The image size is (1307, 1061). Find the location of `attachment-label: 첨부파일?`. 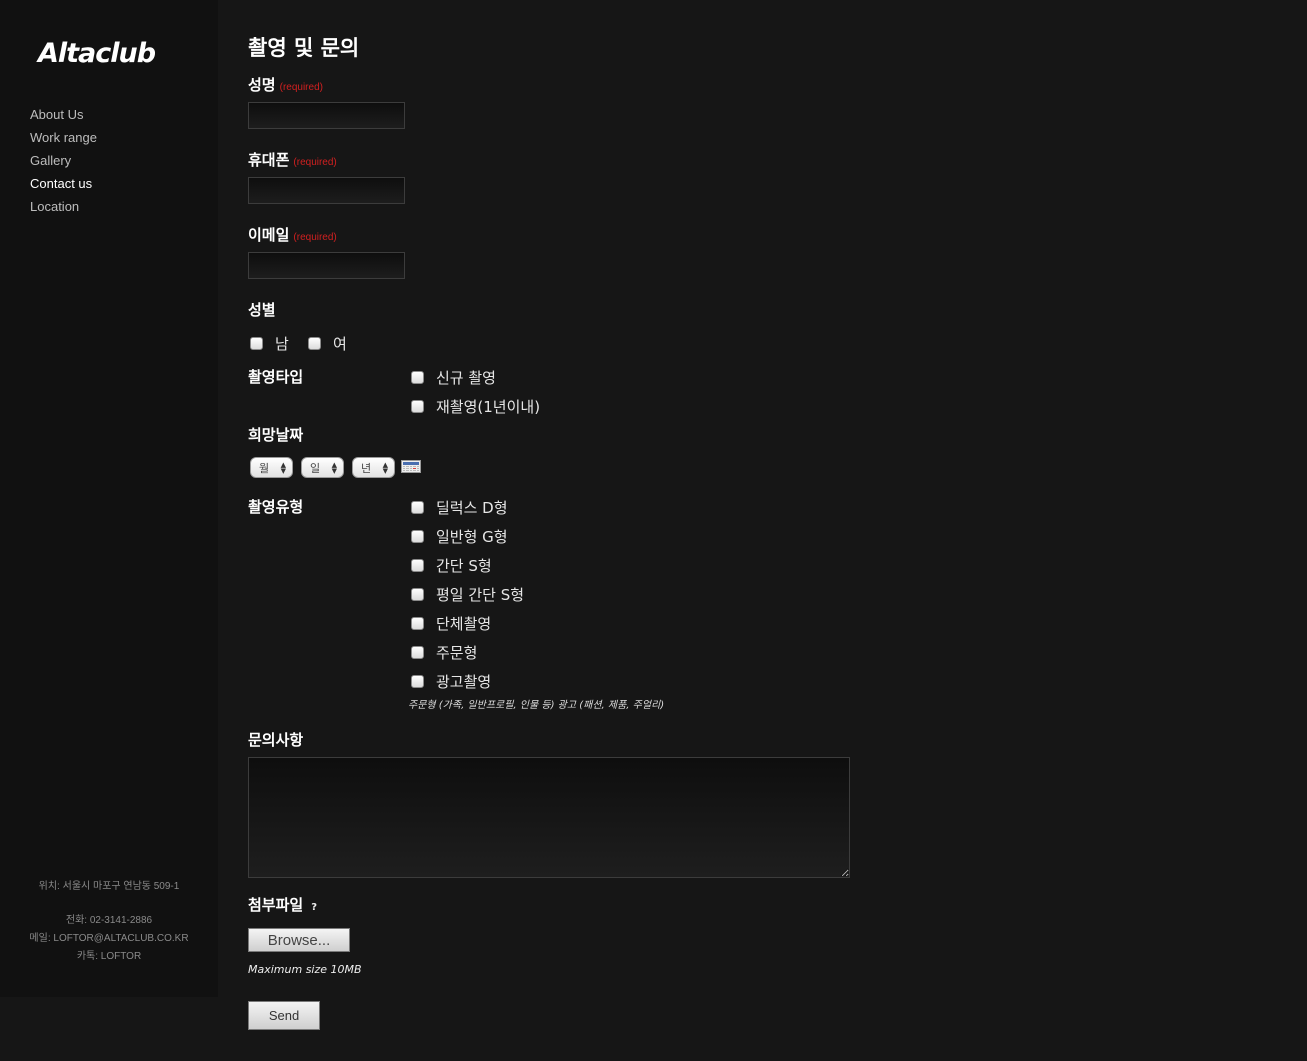

attachment-label: 첨부파일? is located at coordinates (282, 904).